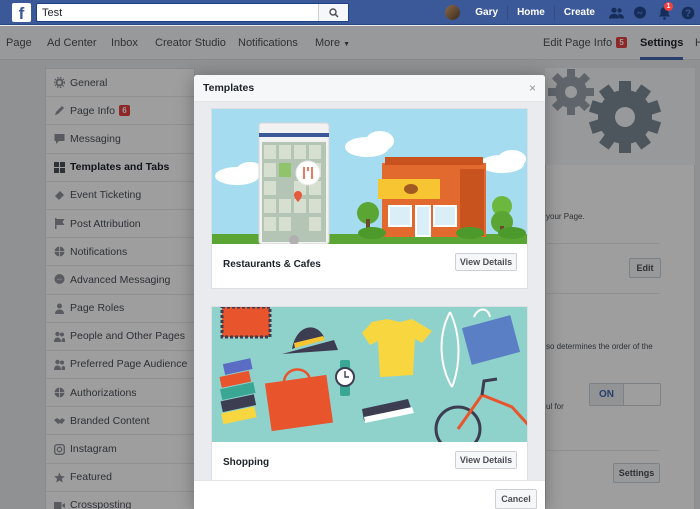 The width and height of the screenshot is (700, 509). I want to click on close-icon: ×, so click(532, 88).